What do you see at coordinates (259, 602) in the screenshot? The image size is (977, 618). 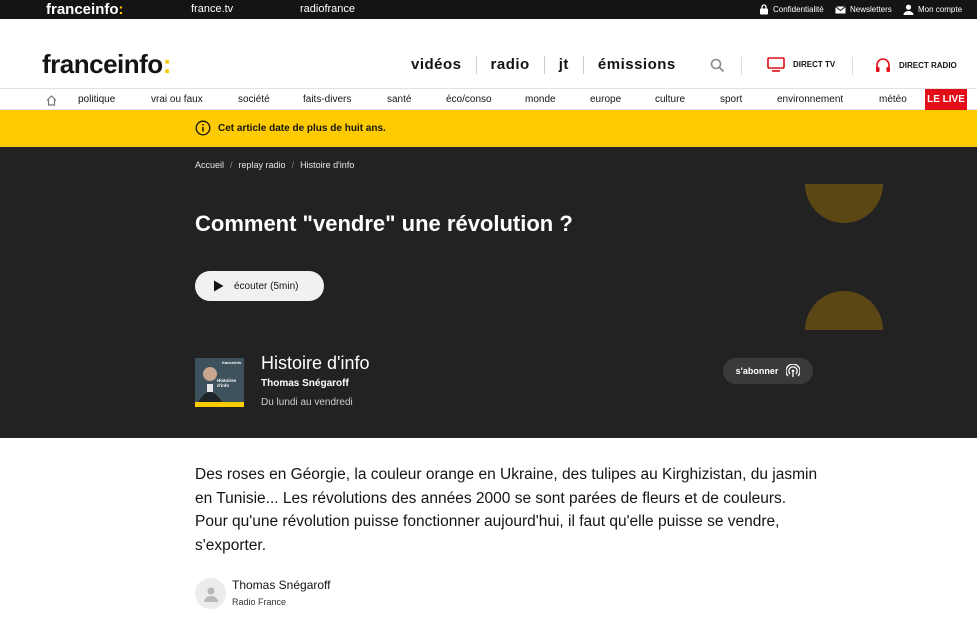 I see `author-organization: Radio France` at bounding box center [259, 602].